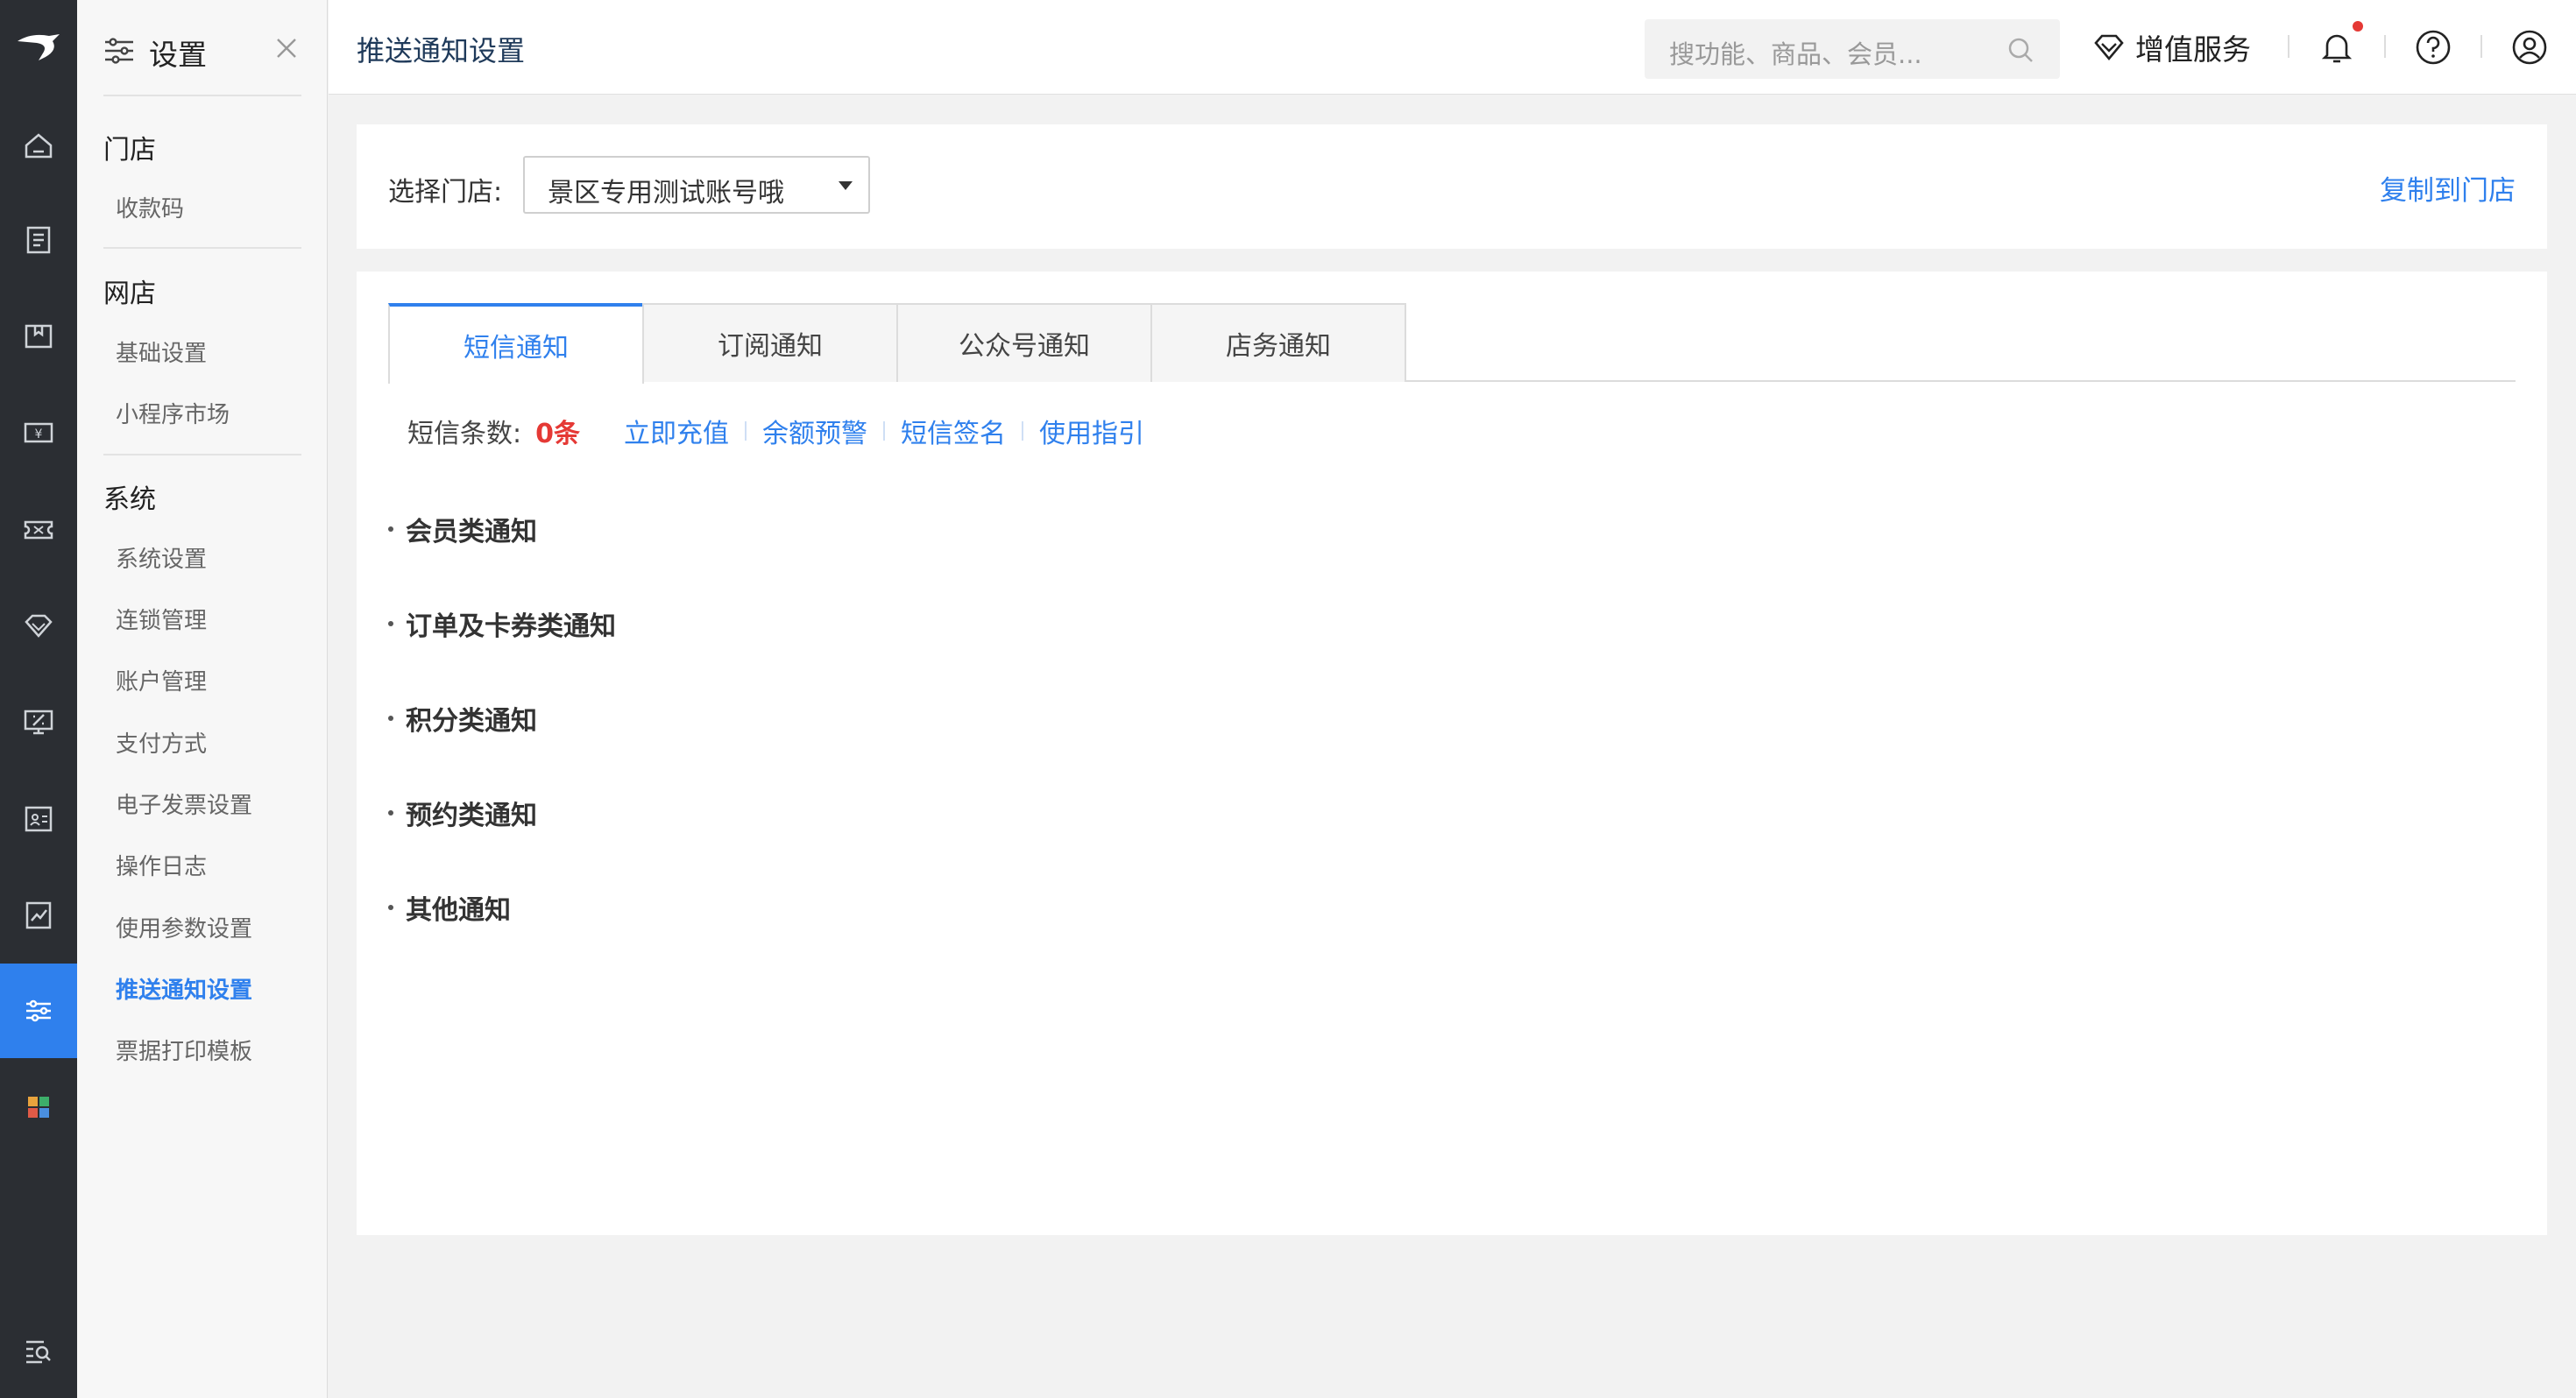 This screenshot has height=1398, width=2576. Describe the element at coordinates (2433, 47) in the screenshot. I see `help-icon` at that location.